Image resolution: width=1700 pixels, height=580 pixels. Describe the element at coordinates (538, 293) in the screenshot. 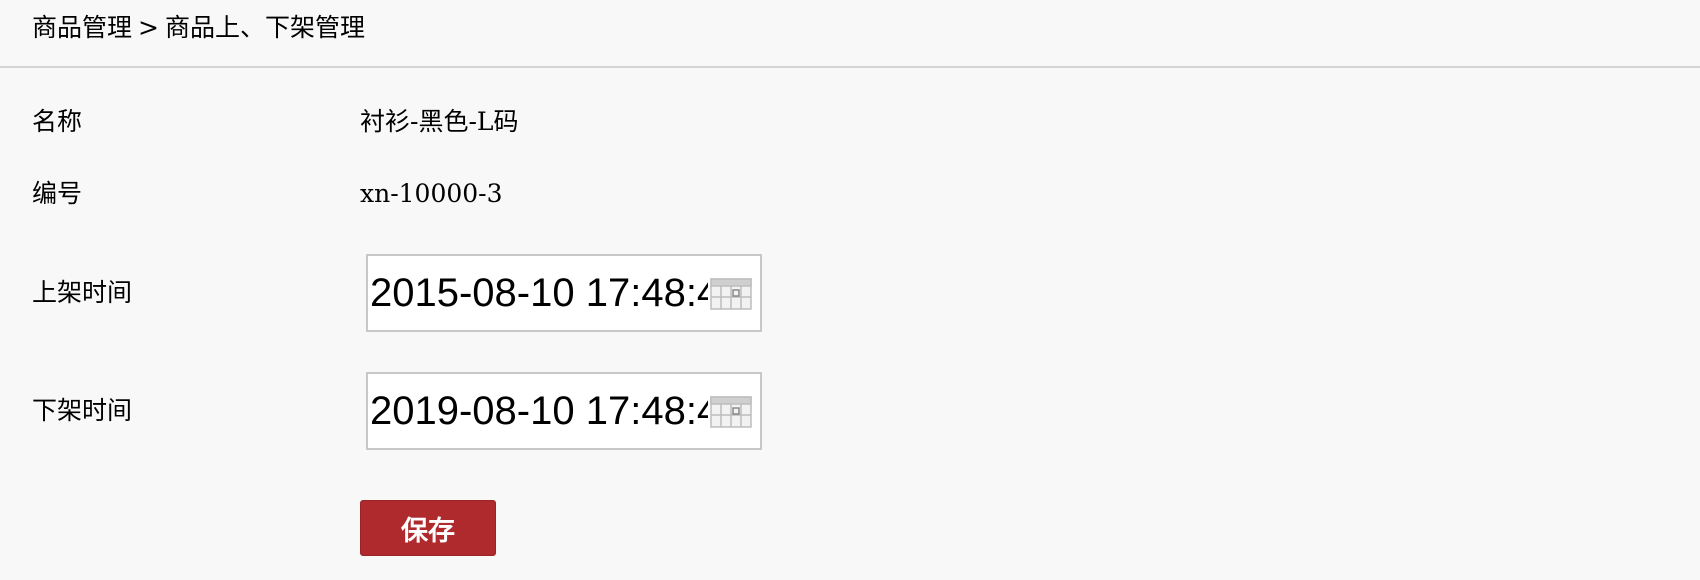

I see `start-time-value: 2015-08-10 17:48:4` at that location.